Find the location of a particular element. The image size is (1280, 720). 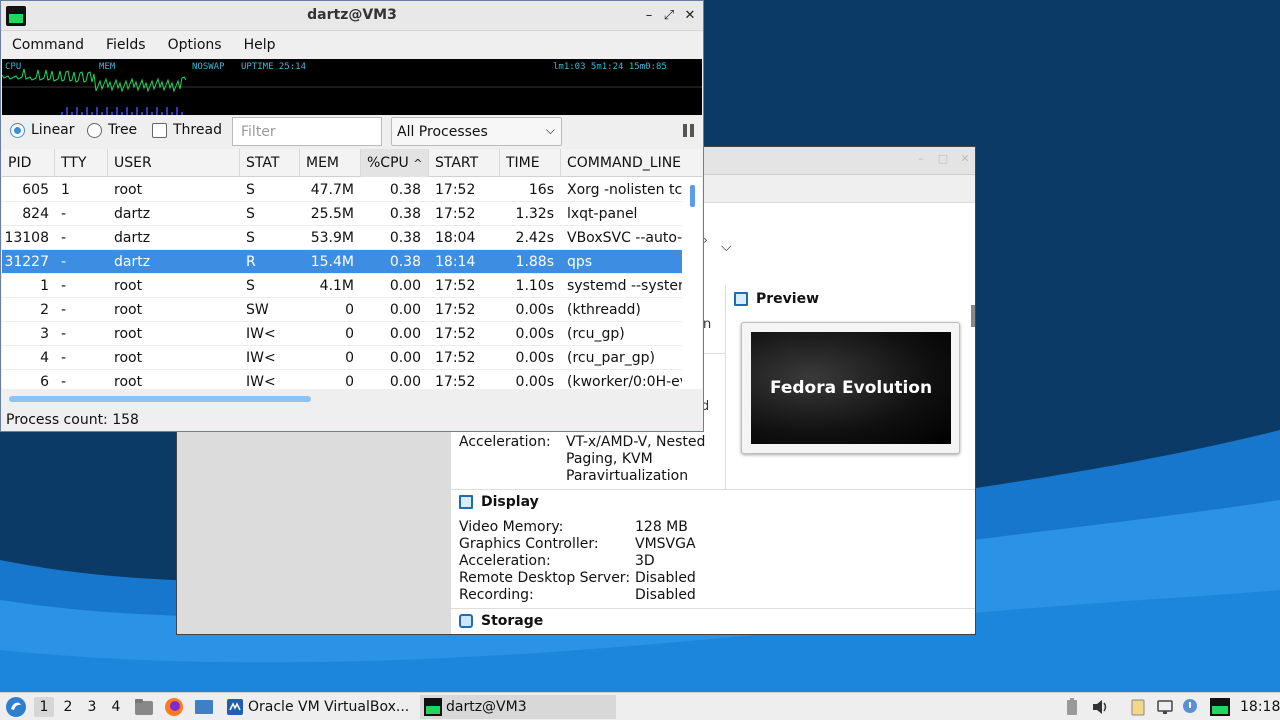

clock: 18:18 is located at coordinates (1260, 706).